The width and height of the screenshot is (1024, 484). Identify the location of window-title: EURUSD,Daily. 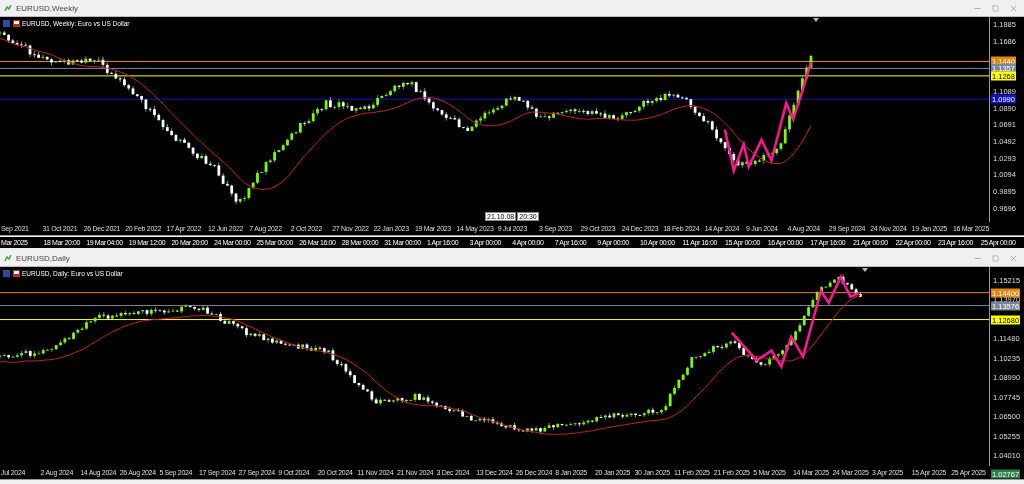
(43, 258).